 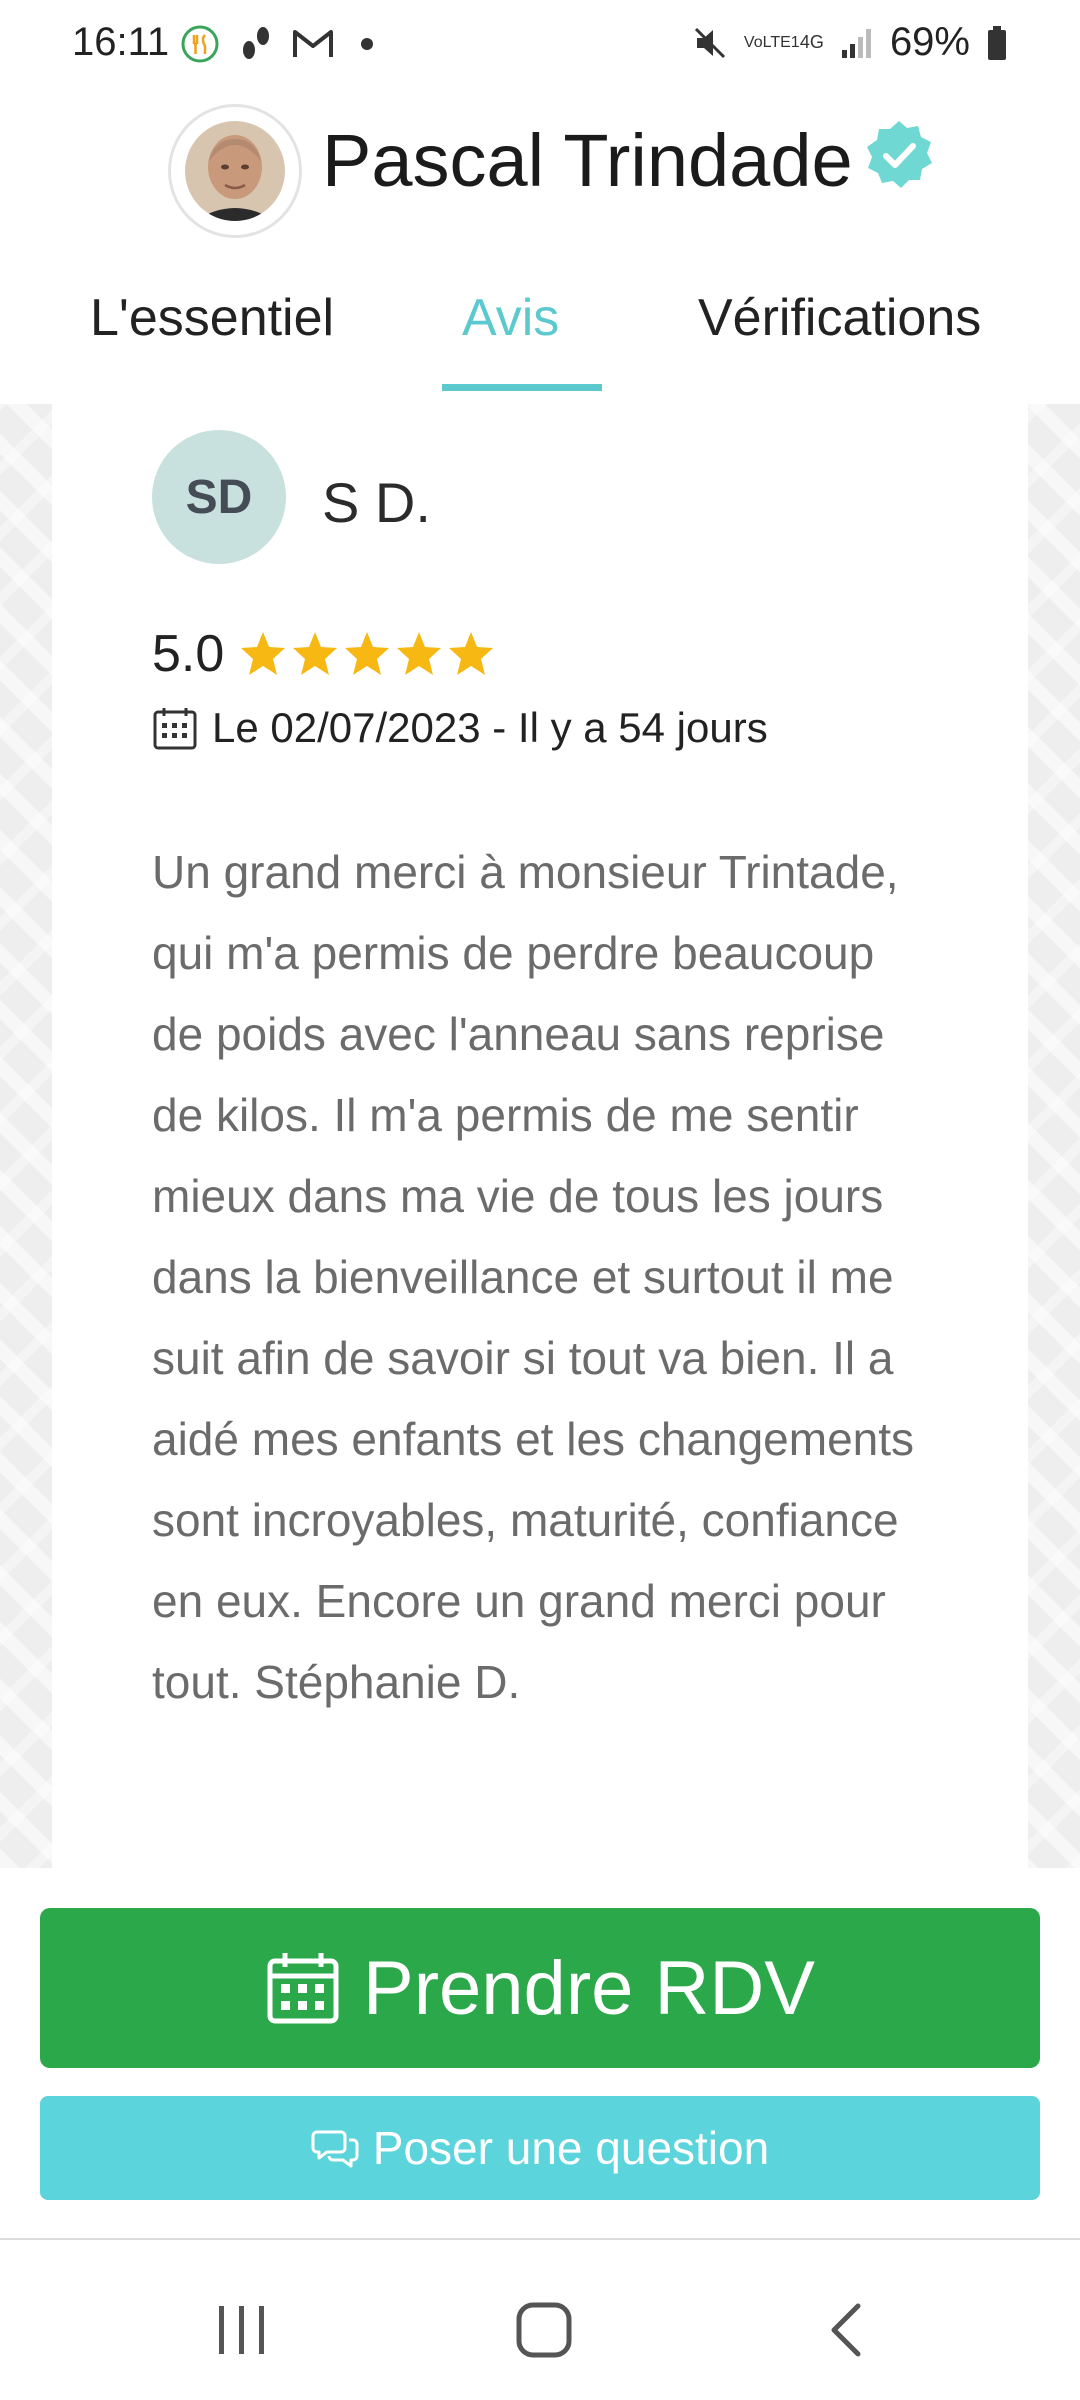 I want to click on rating-value: 5.0, so click(x=188, y=654).